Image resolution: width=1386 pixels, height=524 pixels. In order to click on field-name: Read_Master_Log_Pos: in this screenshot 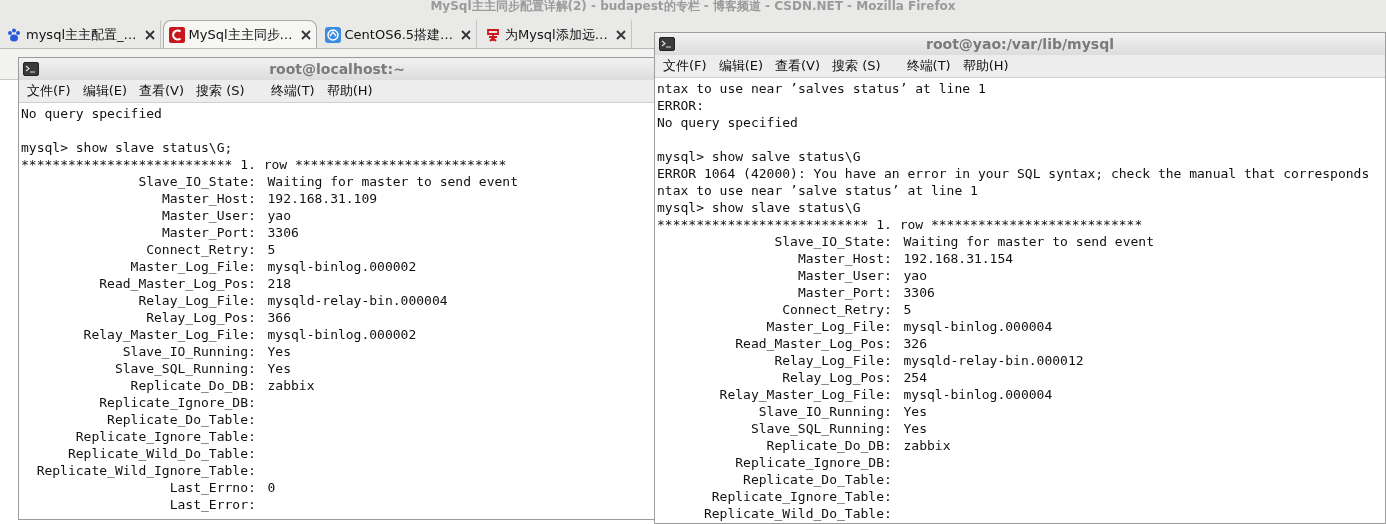, I will do `click(813, 343)`.